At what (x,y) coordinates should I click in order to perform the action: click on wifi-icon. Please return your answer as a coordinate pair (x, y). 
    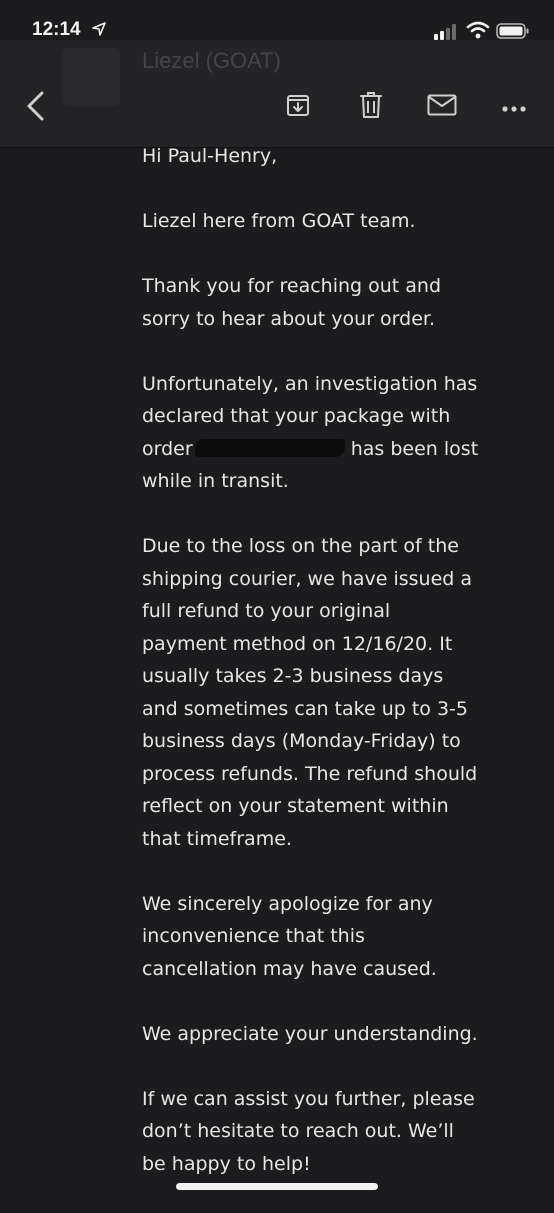
    Looking at the image, I should click on (478, 32).